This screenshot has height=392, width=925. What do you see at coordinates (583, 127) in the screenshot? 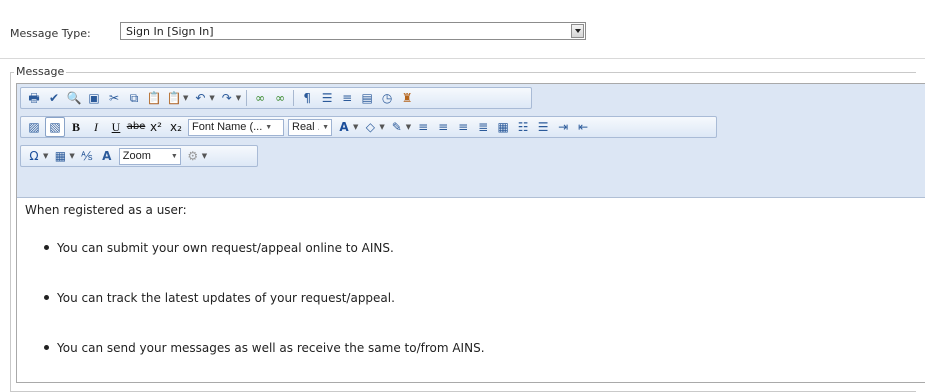
I see `outdent-icon: ⇤` at bounding box center [583, 127].